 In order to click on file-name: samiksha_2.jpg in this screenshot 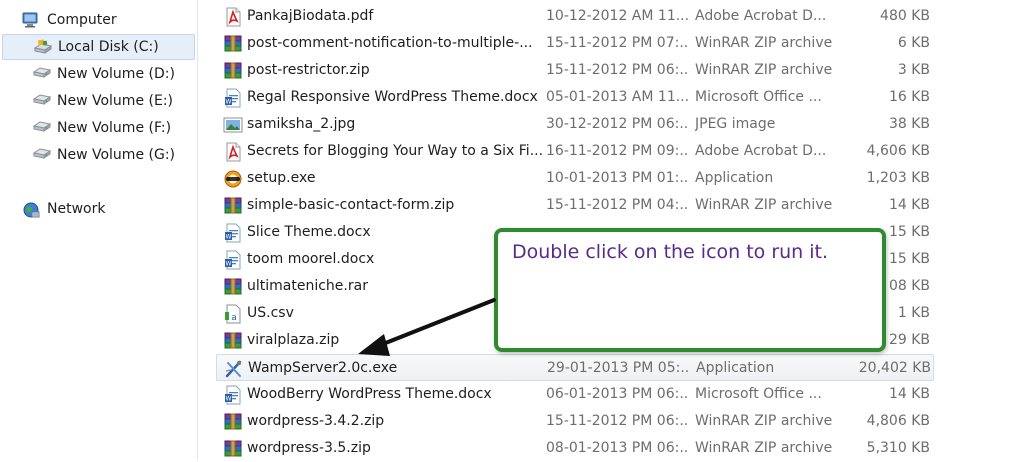, I will do `click(301, 124)`.